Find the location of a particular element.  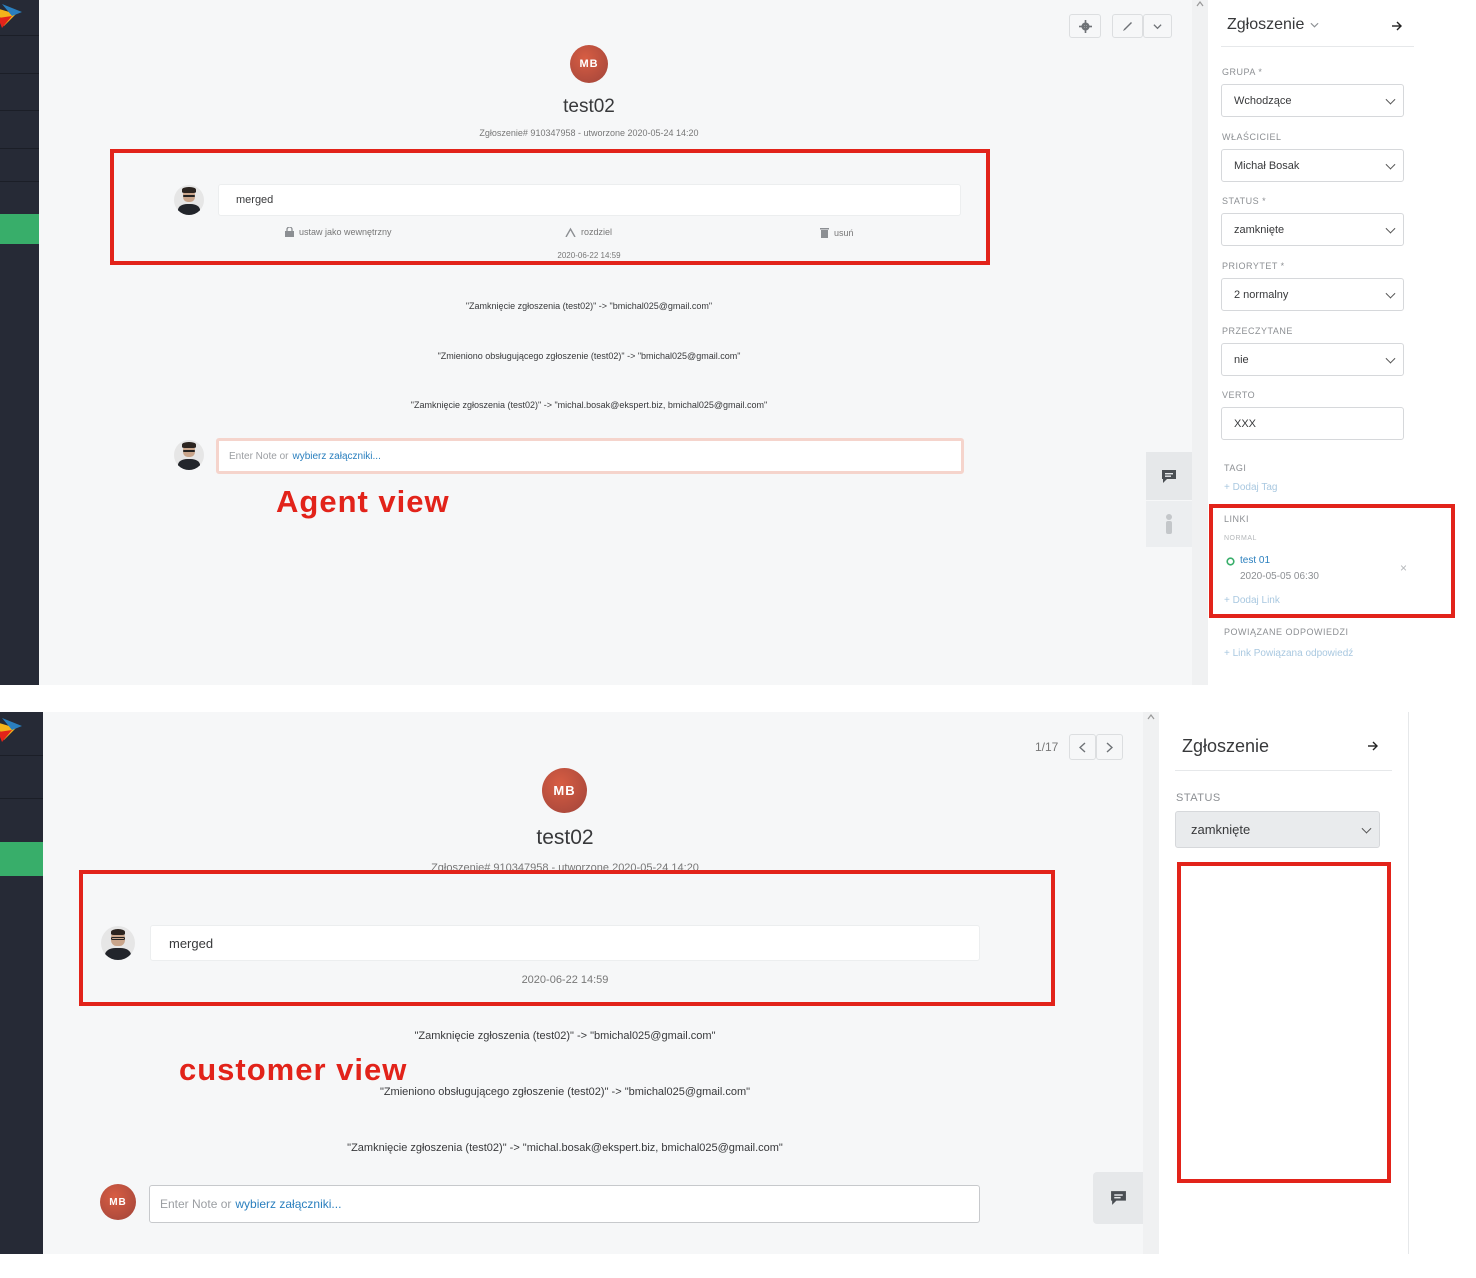

tags-label: TAGI is located at coordinates (1235, 468).